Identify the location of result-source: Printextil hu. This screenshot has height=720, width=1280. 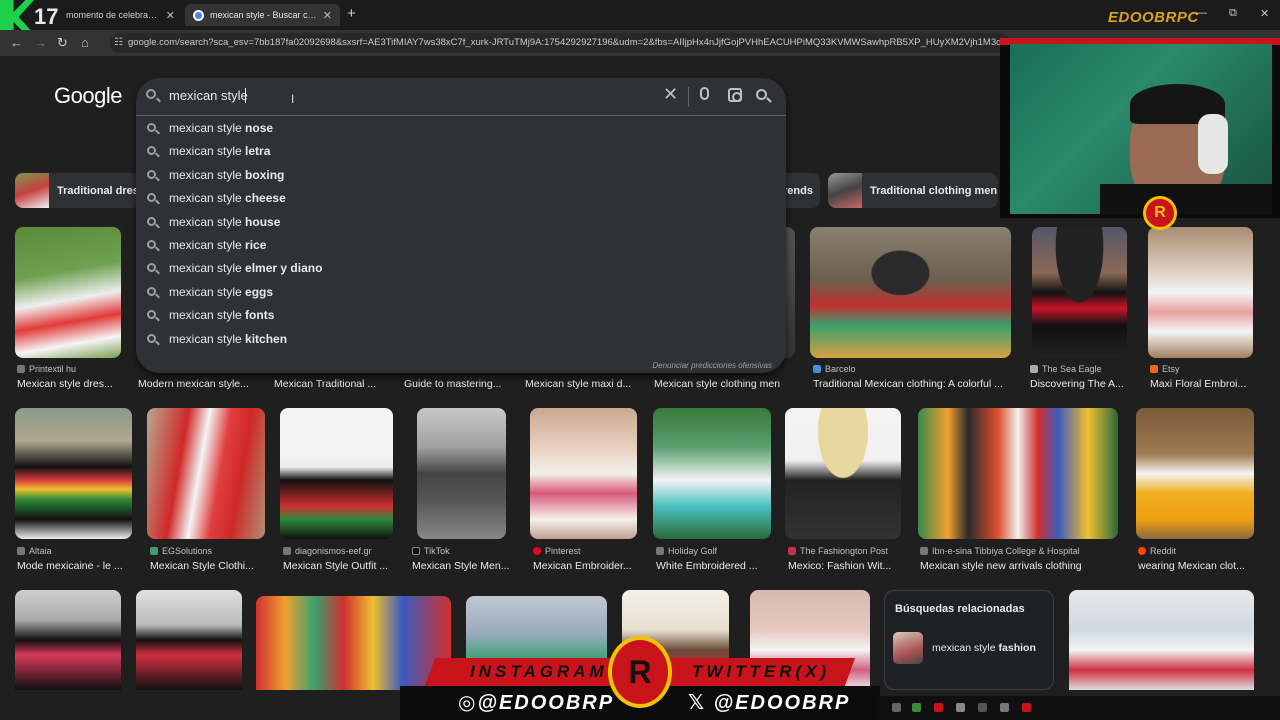
(72, 369).